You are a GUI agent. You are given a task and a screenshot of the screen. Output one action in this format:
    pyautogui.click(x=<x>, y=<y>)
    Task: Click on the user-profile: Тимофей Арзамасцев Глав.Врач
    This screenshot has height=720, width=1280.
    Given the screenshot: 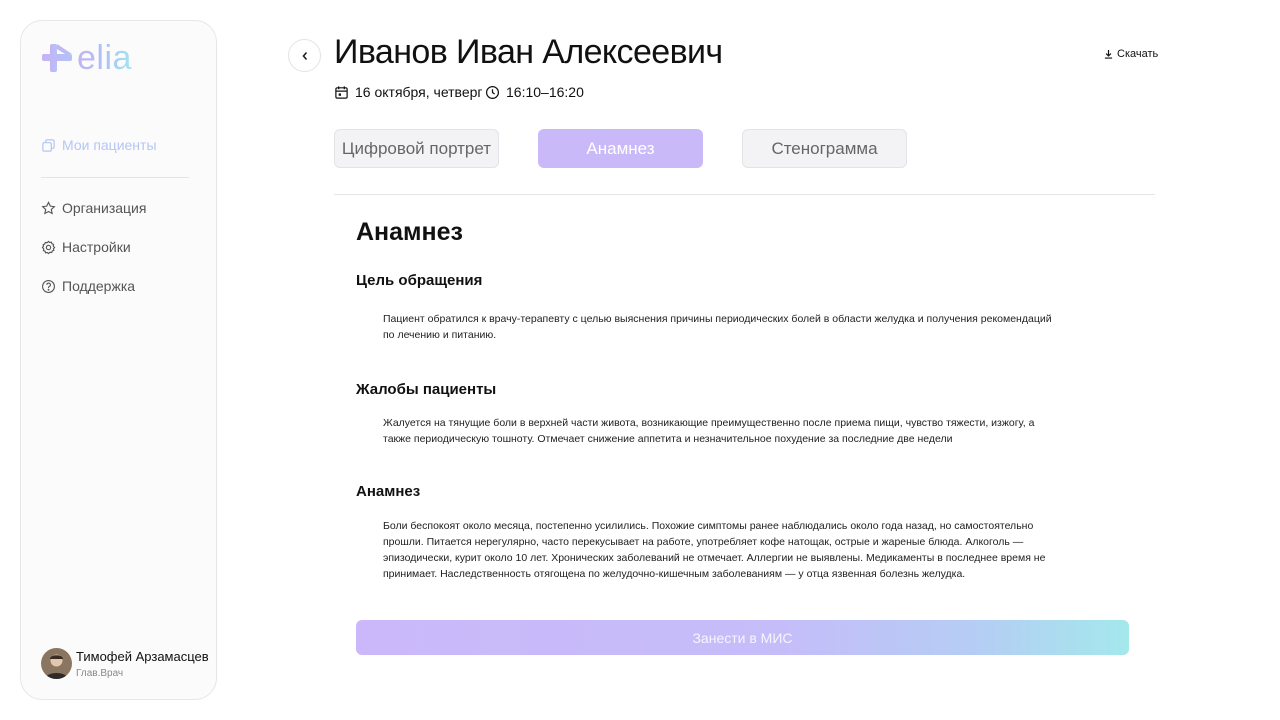 What is the action you would take?
    pyautogui.click(x=125, y=663)
    